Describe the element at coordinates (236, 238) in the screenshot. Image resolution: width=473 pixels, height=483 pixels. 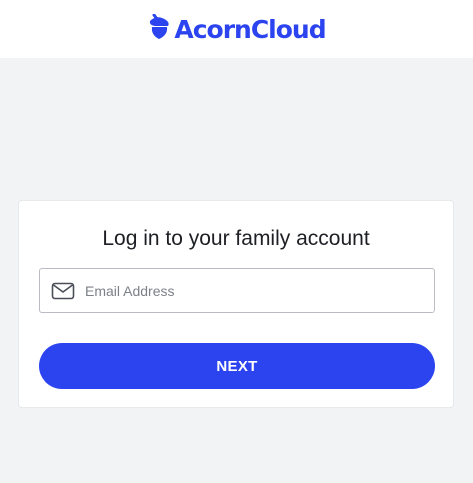
I see `login-title: Log in to your family account` at that location.